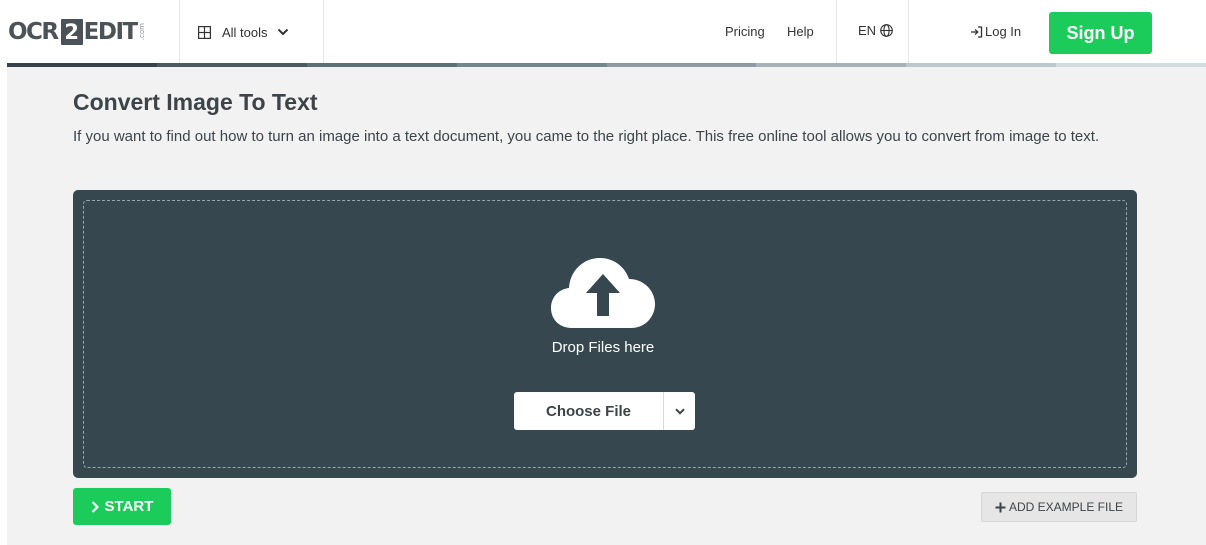 Image resolution: width=1206 pixels, height=545 pixels. I want to click on ocr2edit-logo: OCR 2 EDIT .com, so click(77, 32).